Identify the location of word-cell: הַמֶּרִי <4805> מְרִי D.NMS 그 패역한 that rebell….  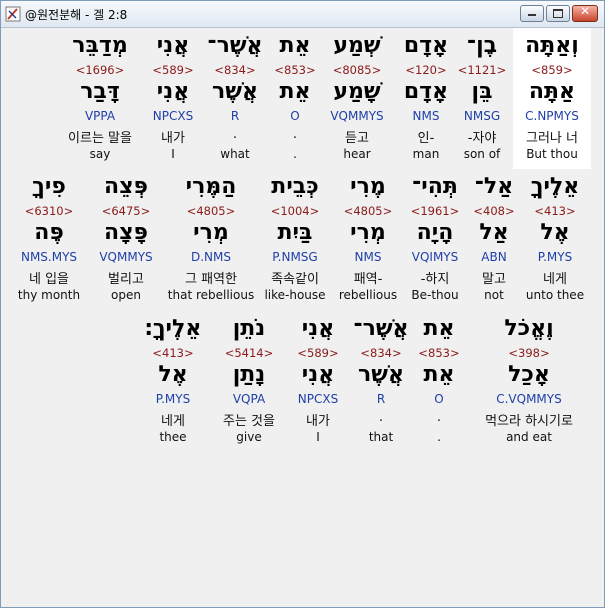
(211, 239).